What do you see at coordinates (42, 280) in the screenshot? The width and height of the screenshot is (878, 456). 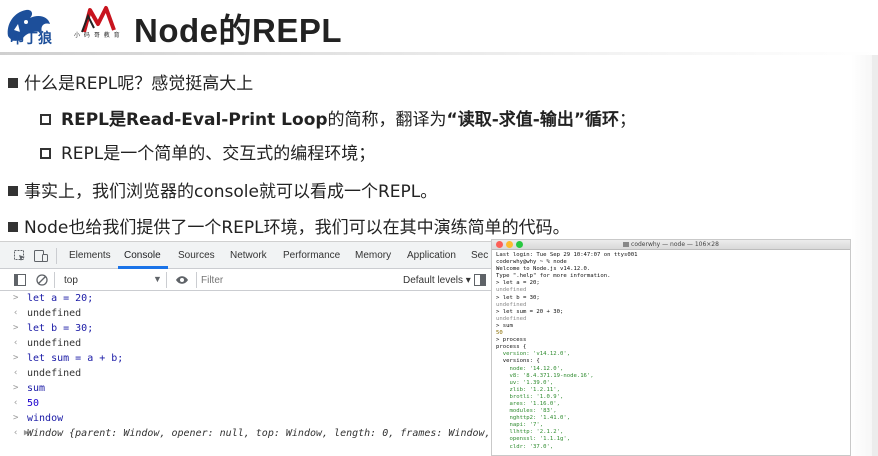 I see `clear-console-icon` at bounding box center [42, 280].